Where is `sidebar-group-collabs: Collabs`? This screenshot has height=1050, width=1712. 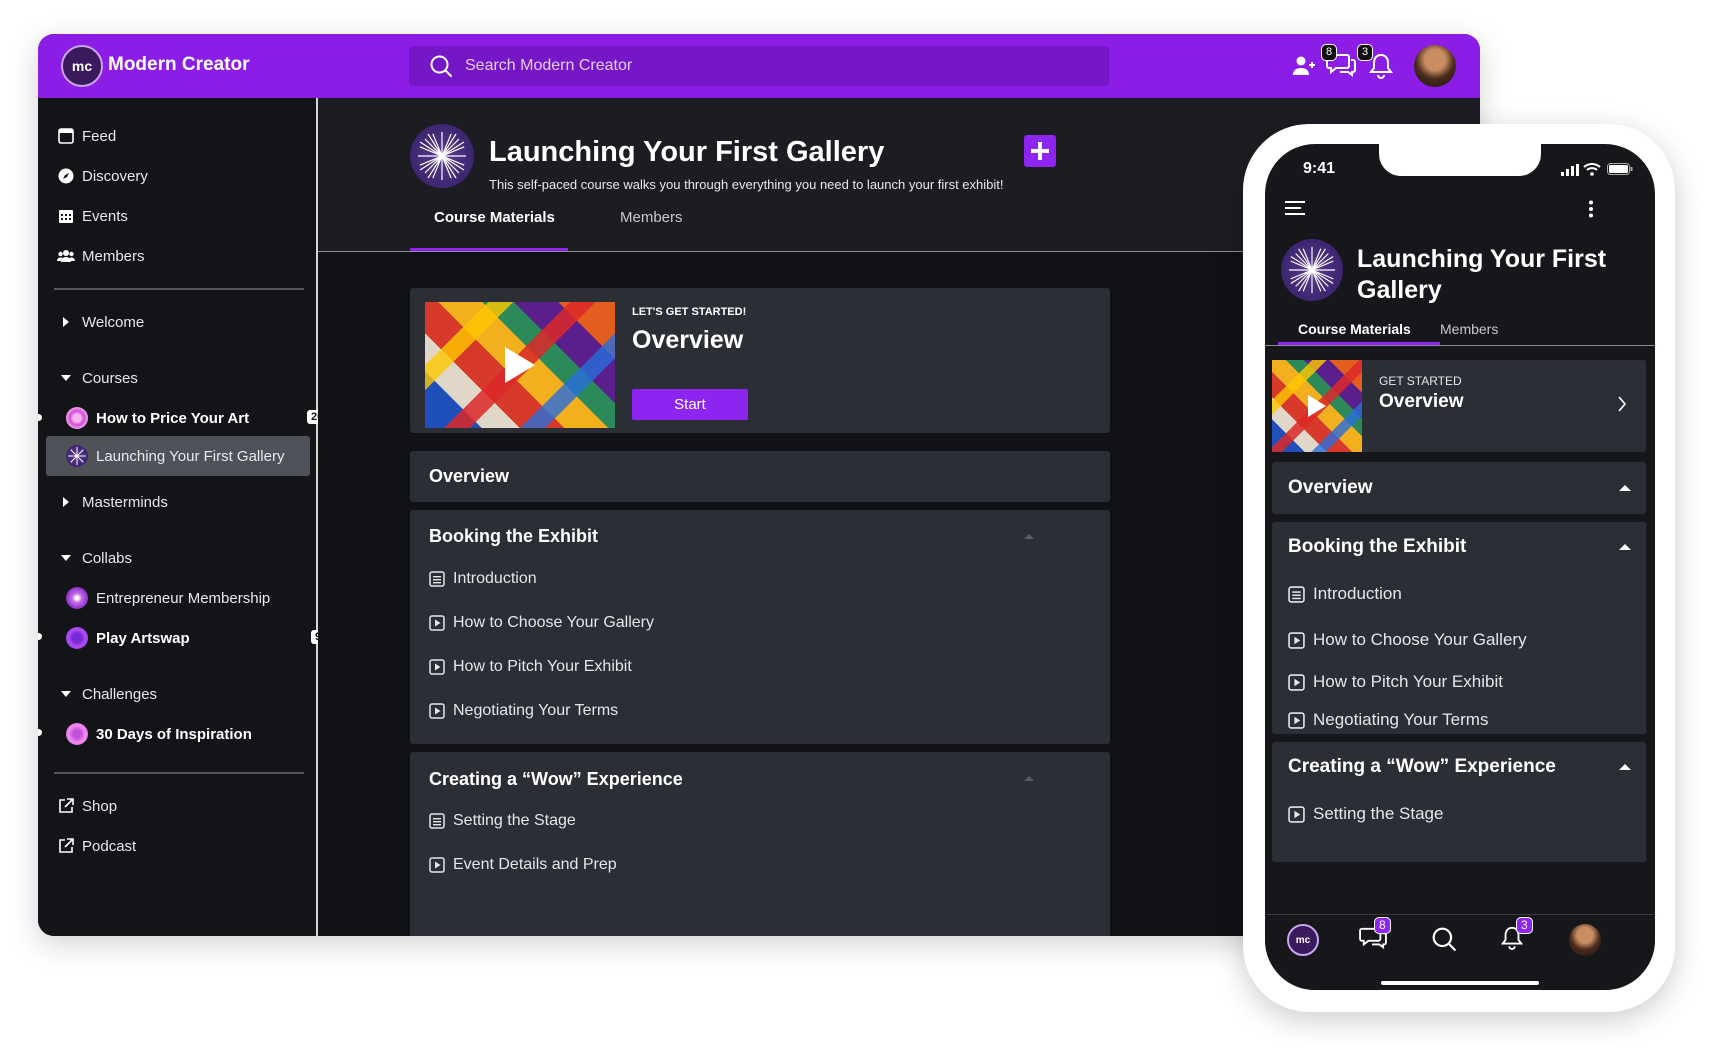 sidebar-group-collabs: Collabs is located at coordinates (94, 558).